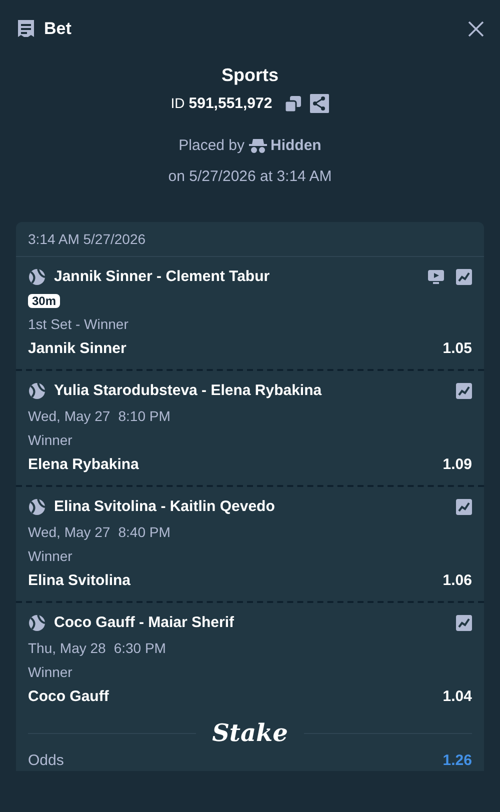  Describe the element at coordinates (250, 733) in the screenshot. I see `brand-logo: Stake` at that location.